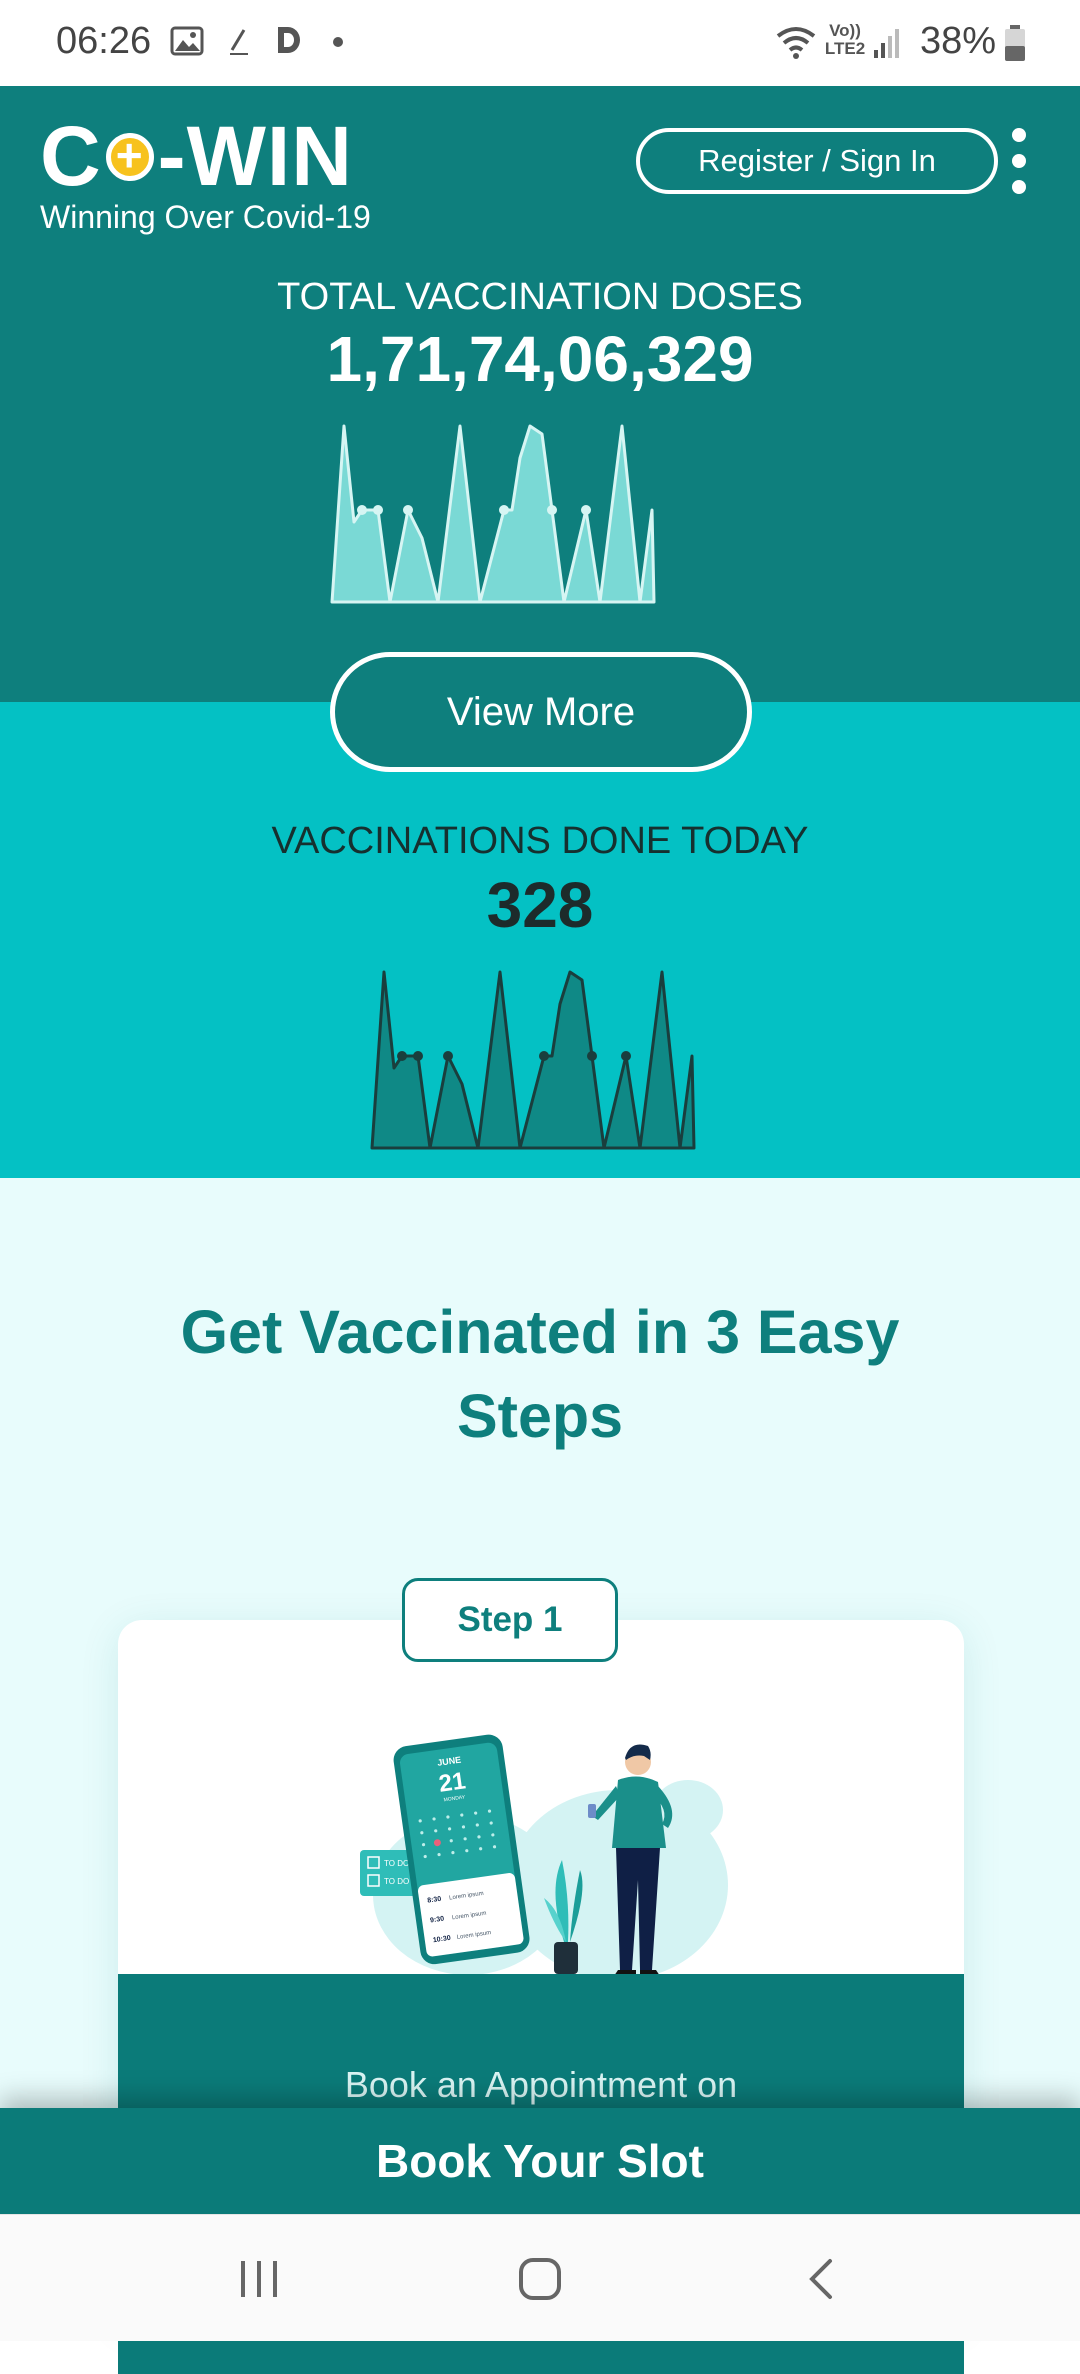 The width and height of the screenshot is (1080, 2374). What do you see at coordinates (452, 1782) in the screenshot?
I see `calendar-day: 21` at bounding box center [452, 1782].